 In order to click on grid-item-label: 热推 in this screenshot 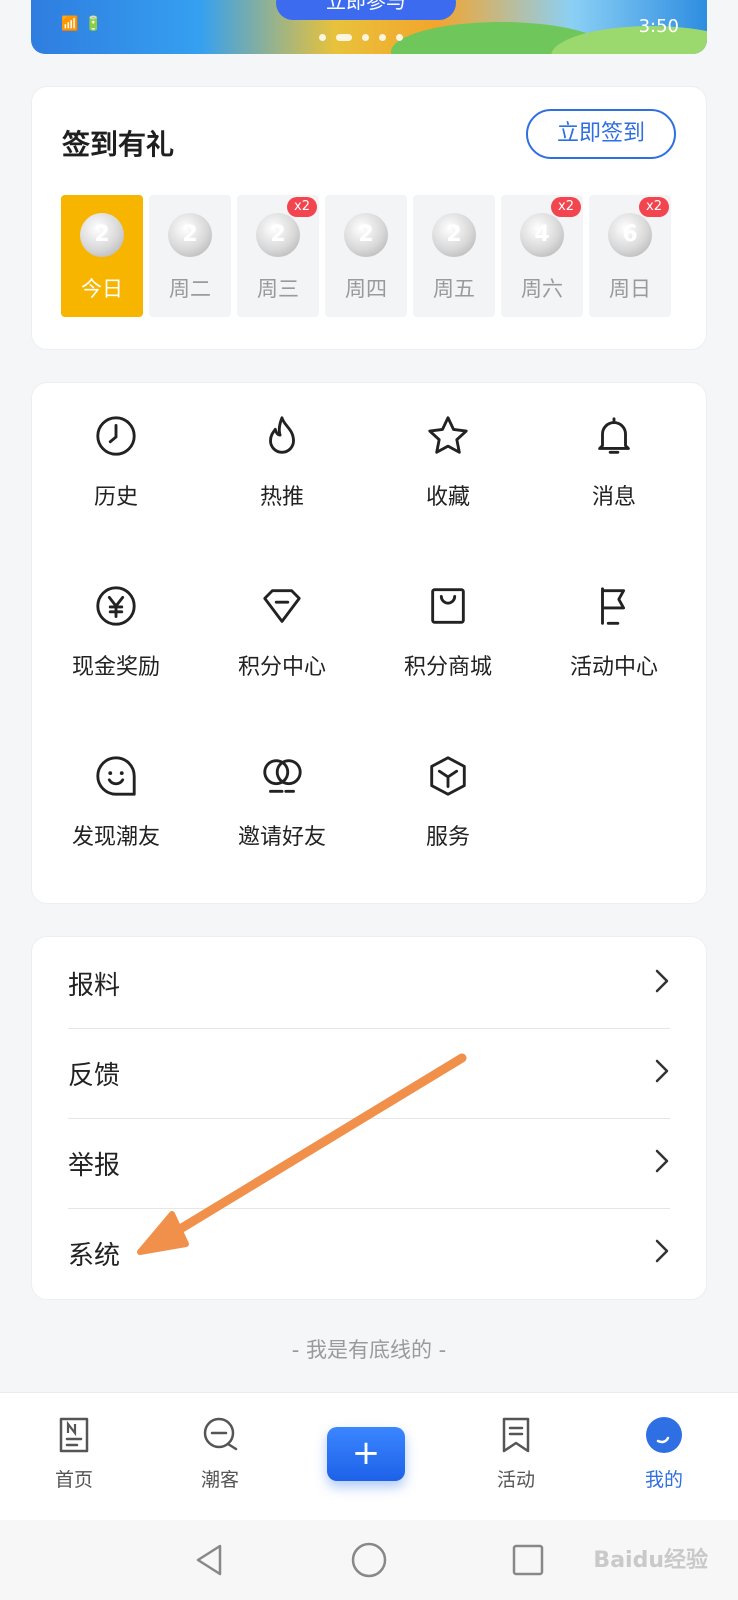, I will do `click(281, 497)`.